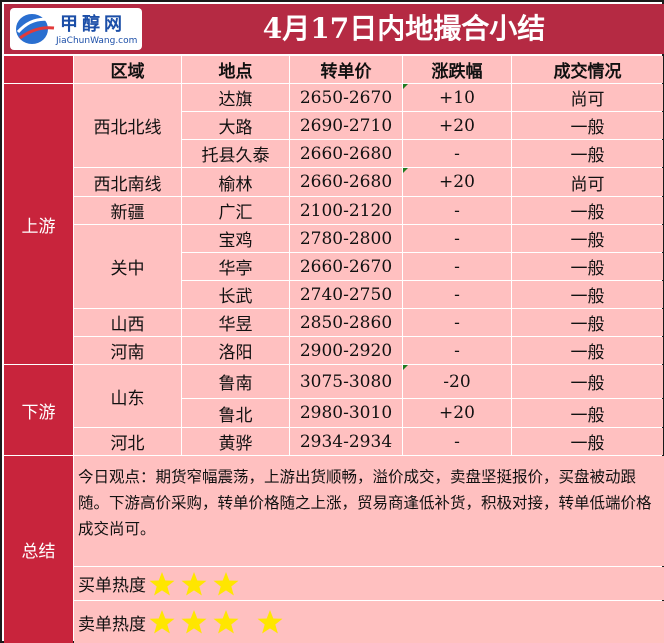  Describe the element at coordinates (235, 381) in the screenshot. I see `table-cell-place: 鲁南` at that location.